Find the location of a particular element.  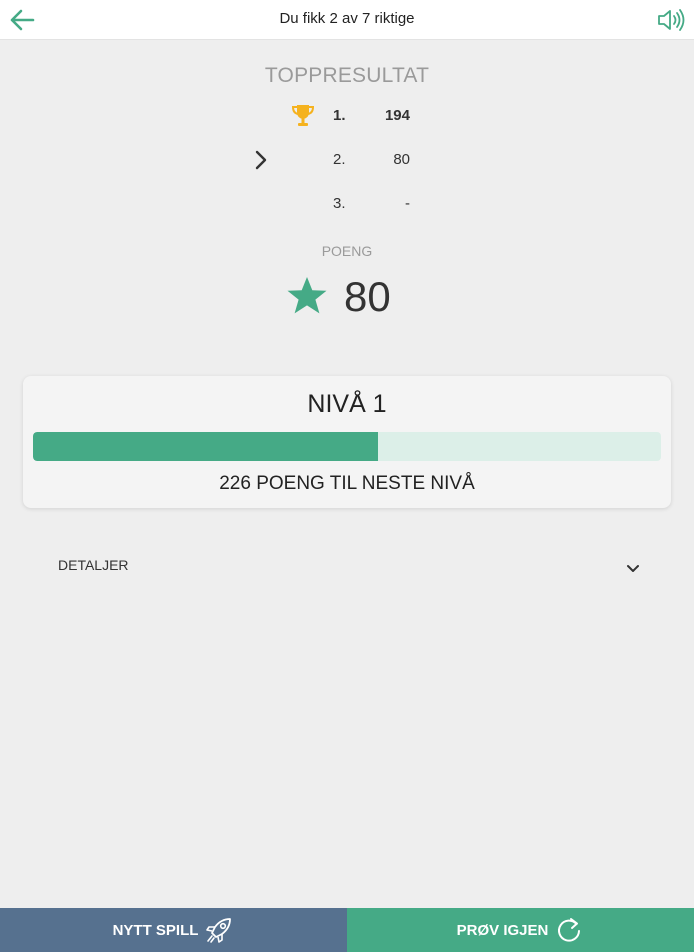

speaker-icon is located at coordinates (671, 20).